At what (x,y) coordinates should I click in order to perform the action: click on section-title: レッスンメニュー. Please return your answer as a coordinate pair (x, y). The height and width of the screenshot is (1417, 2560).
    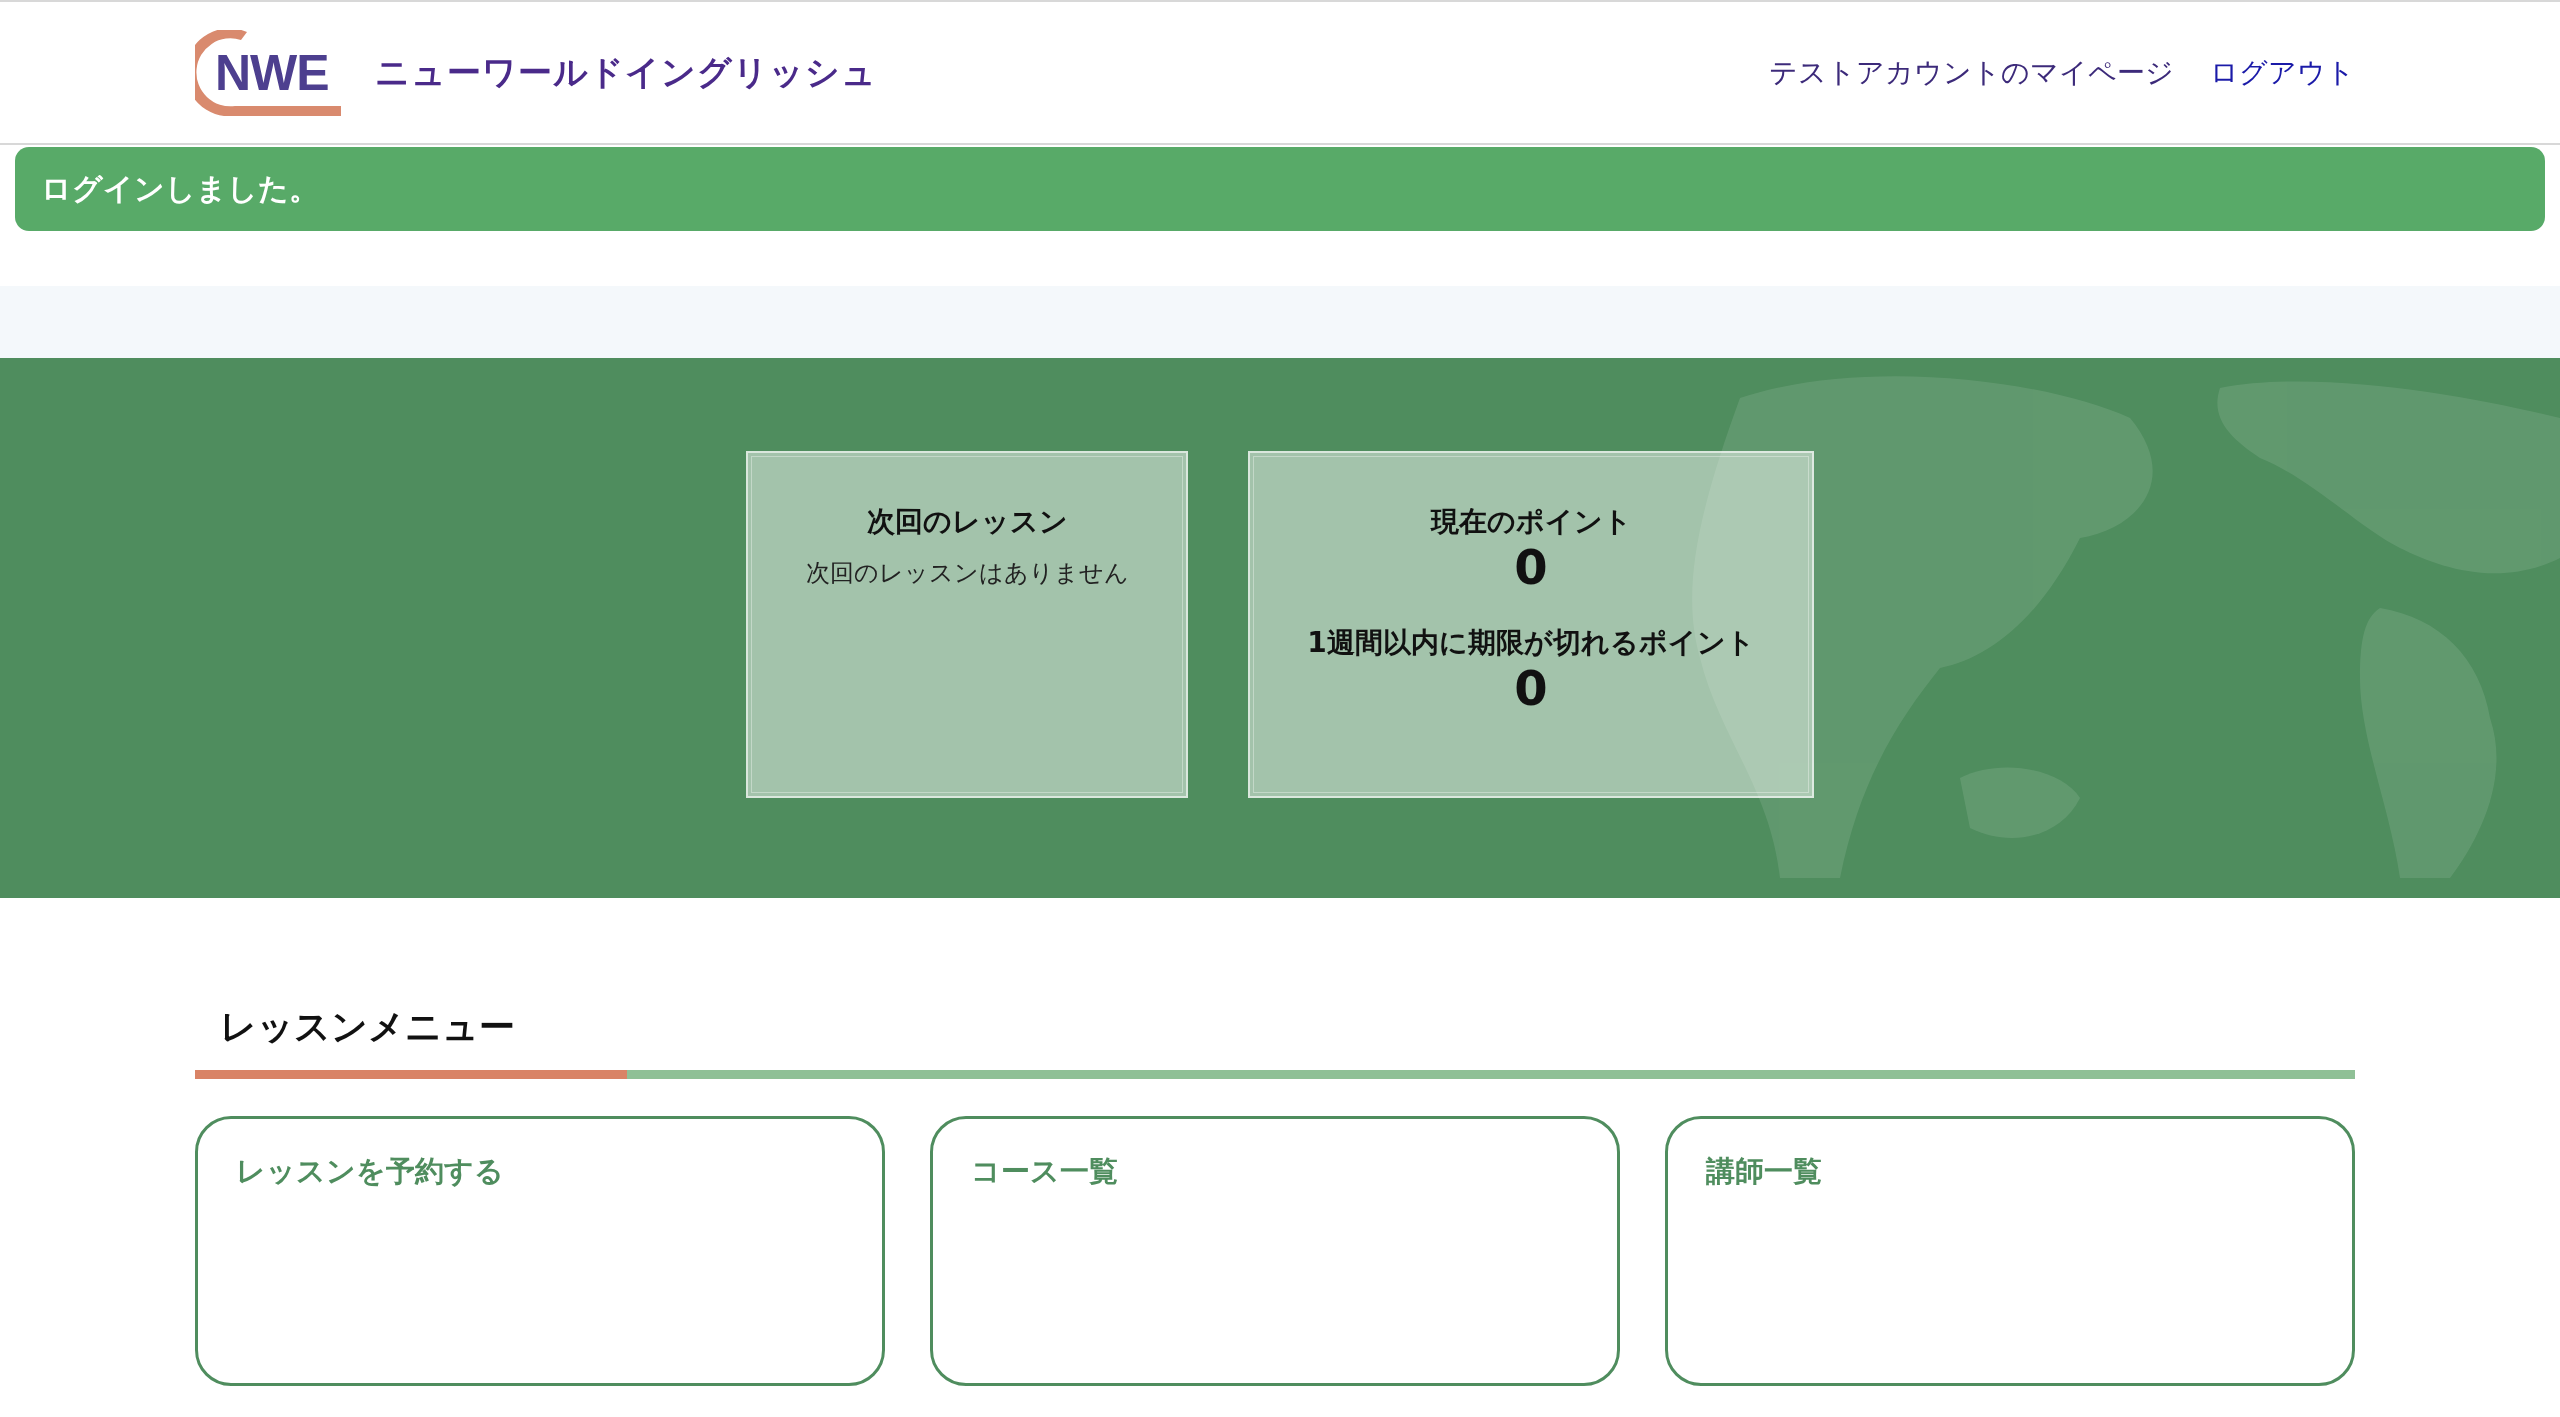
    Looking at the image, I should click on (368, 1027).